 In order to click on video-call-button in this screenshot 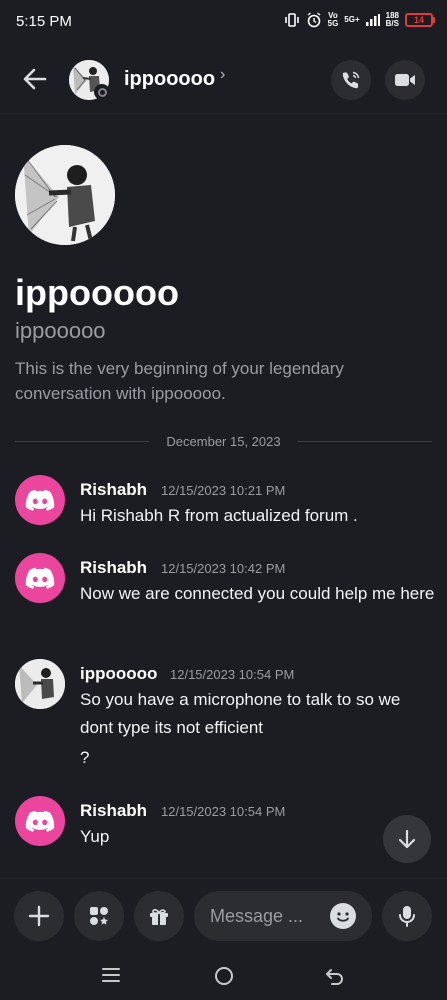, I will do `click(405, 80)`.